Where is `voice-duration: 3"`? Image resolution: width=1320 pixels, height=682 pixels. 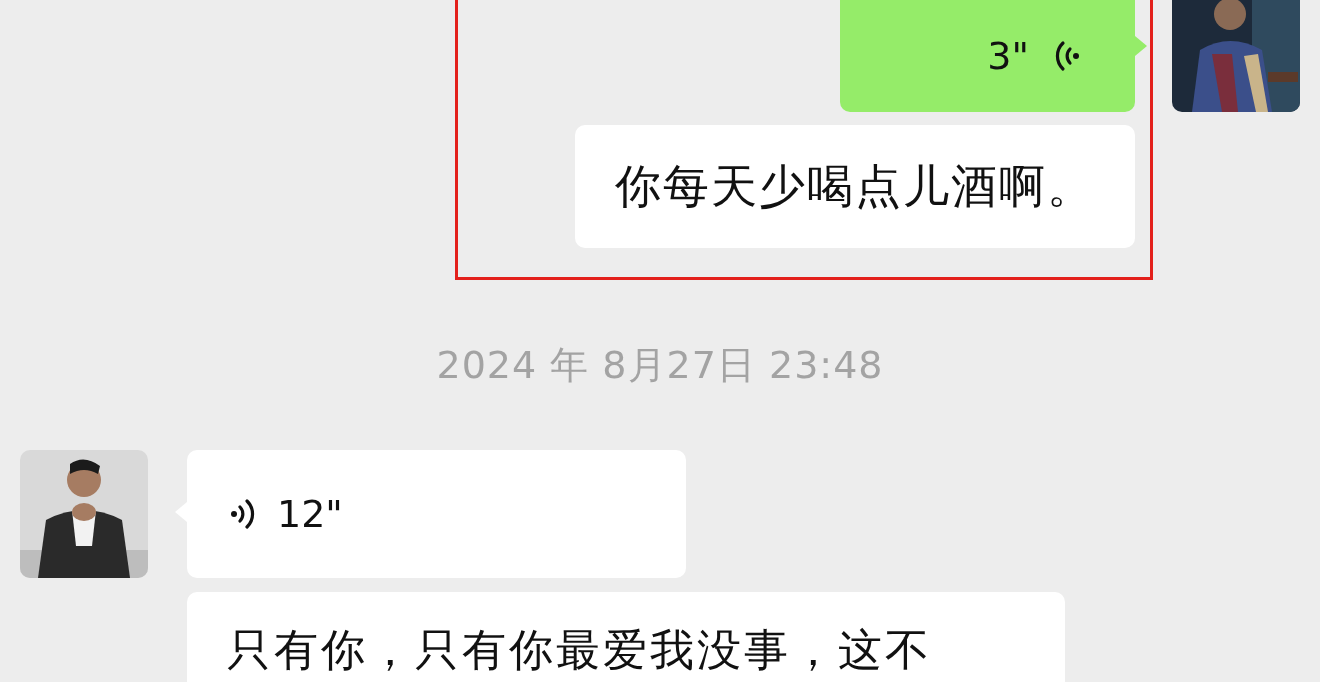
voice-duration: 3" is located at coordinates (1008, 56).